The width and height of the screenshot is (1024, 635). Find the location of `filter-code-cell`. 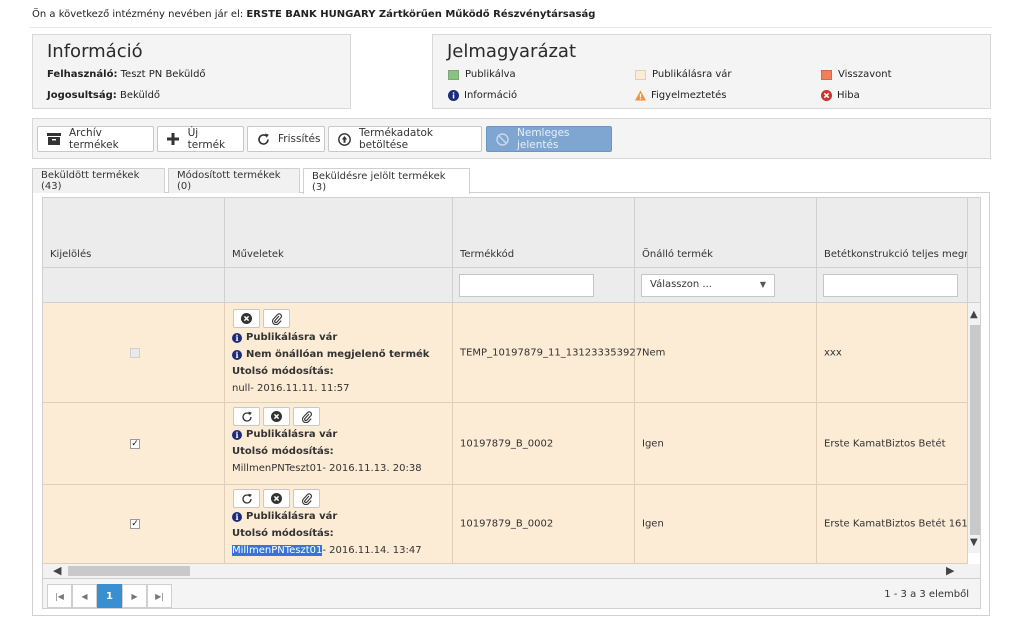

filter-code-cell is located at coordinates (544, 285).